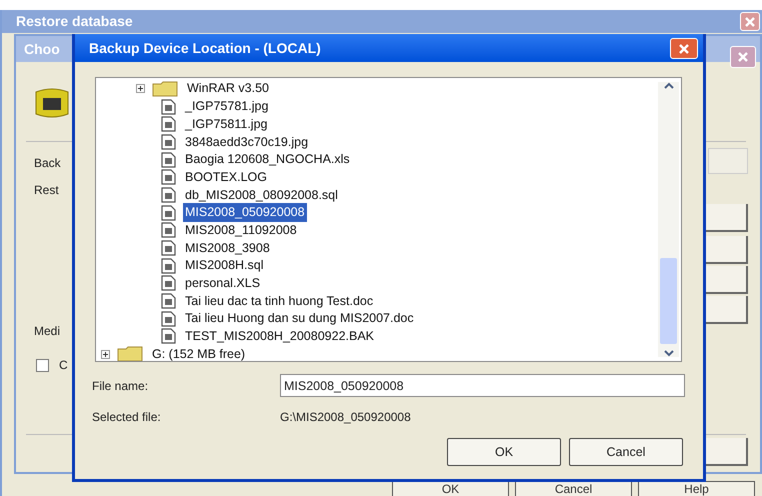 This screenshot has height=496, width=762. What do you see at coordinates (279, 301) in the screenshot?
I see `tree-item: Tai lieu dac ta tinh huong Test.doc` at bounding box center [279, 301].